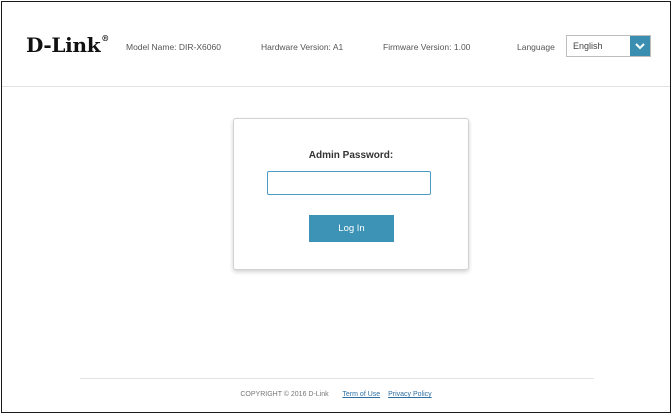 The image size is (672, 414). What do you see at coordinates (351, 228) in the screenshot?
I see `login-button: Log In` at bounding box center [351, 228].